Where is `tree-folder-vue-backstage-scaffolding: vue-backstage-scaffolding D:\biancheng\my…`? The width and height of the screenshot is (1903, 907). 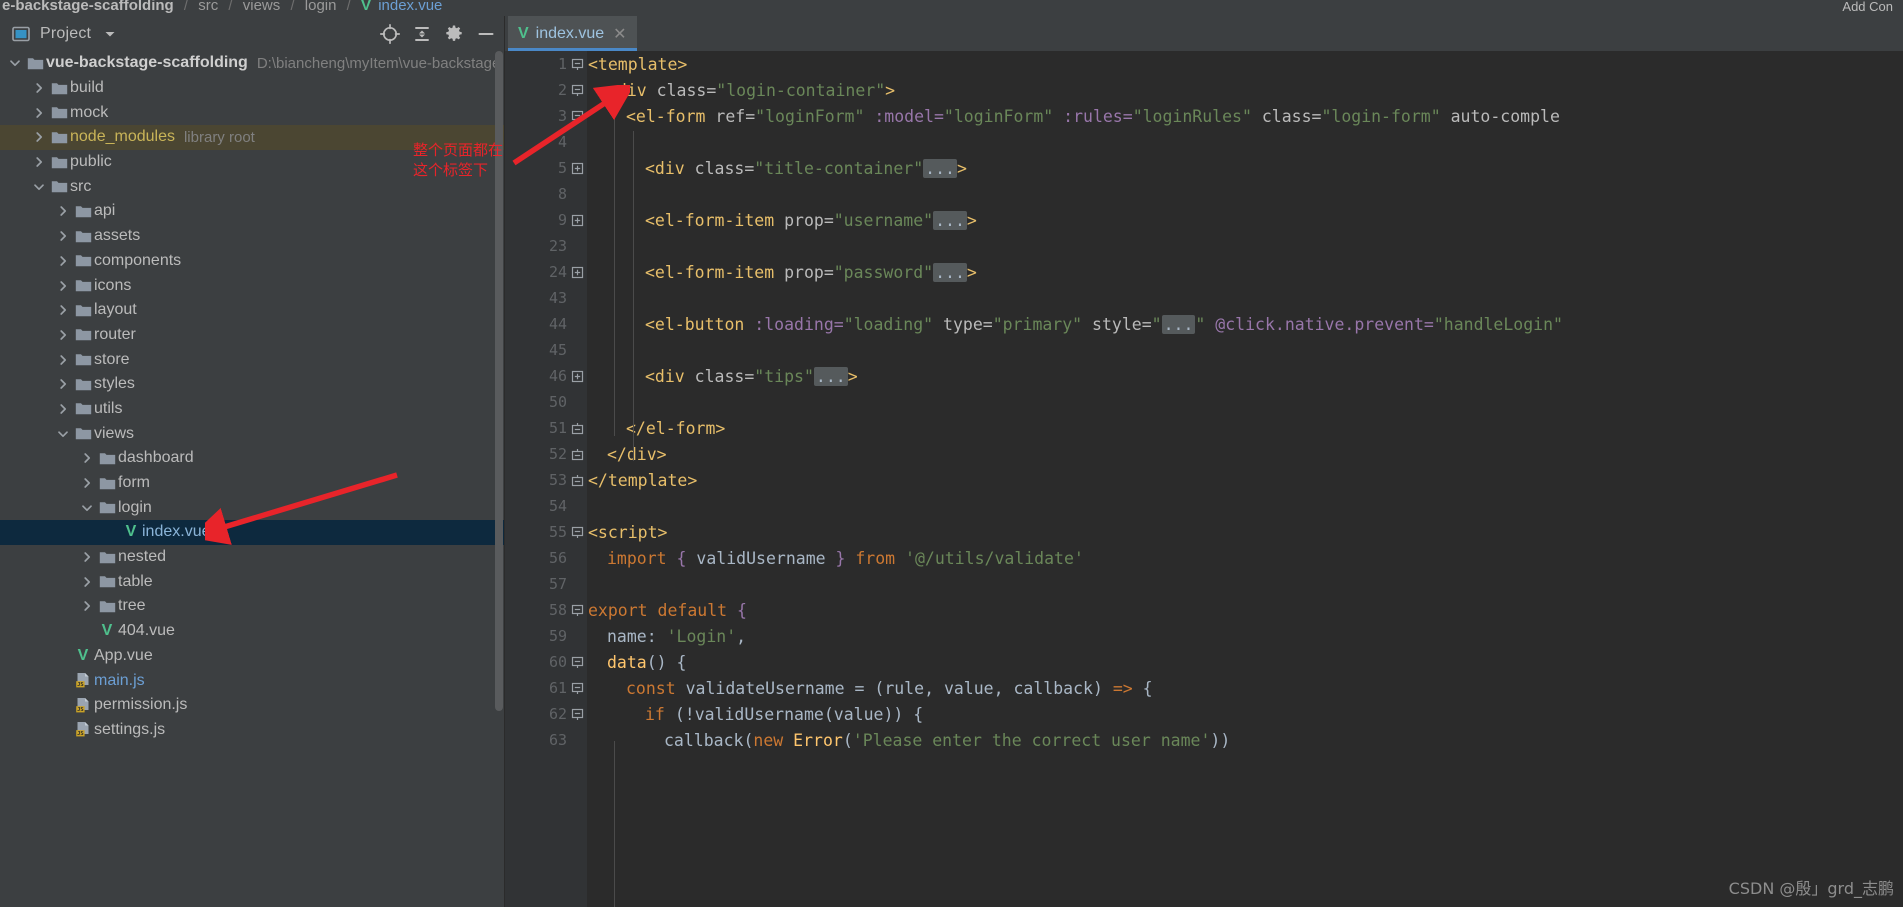 tree-folder-vue-backstage-scaffolding: vue-backstage-scaffolding D:\biancheng\my… is located at coordinates (252, 63).